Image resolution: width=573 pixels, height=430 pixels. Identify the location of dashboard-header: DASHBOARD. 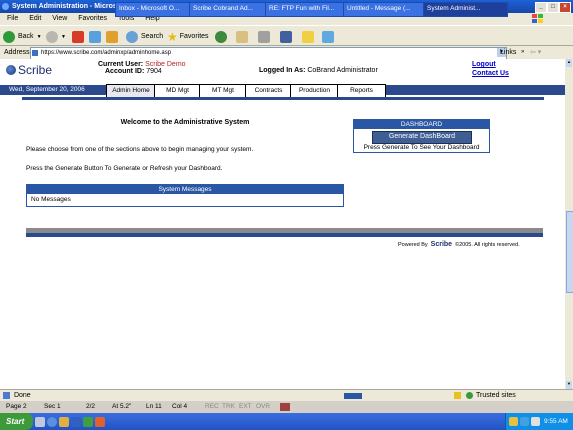
(421, 124).